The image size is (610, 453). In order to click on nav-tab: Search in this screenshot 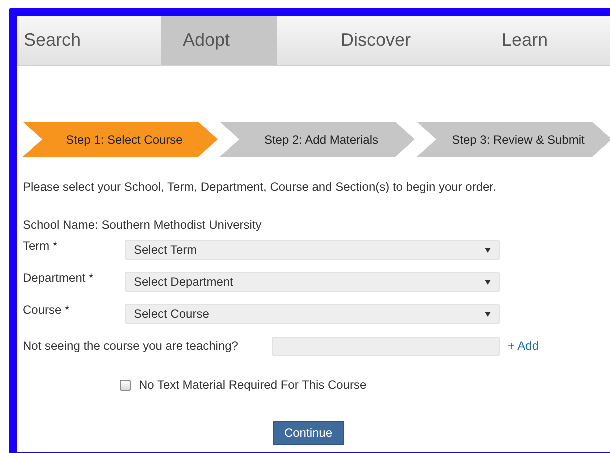, I will do `click(89, 40)`.